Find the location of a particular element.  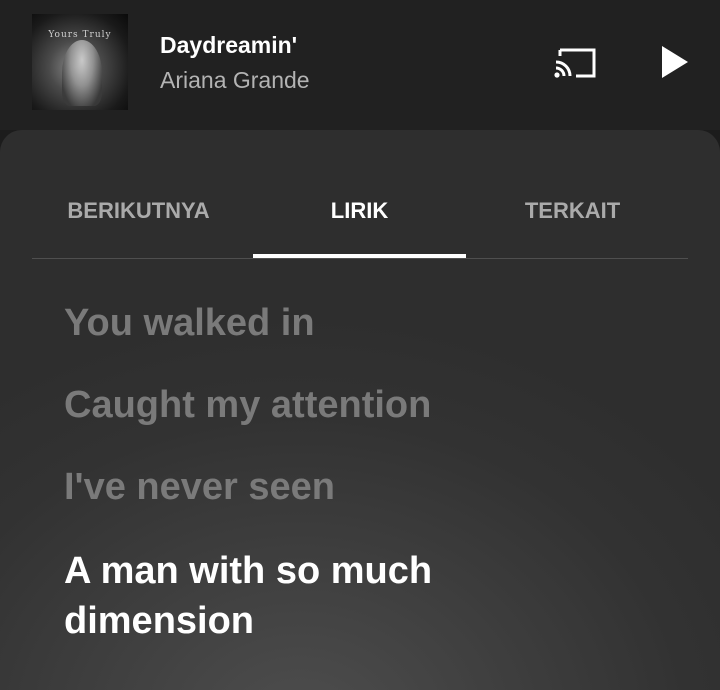

lyric-line: Caught my attention is located at coordinates (248, 405).